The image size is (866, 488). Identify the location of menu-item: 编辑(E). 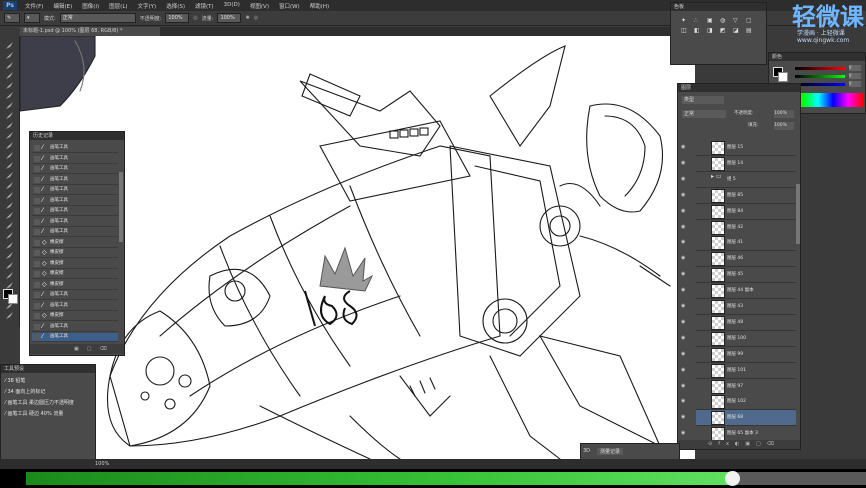
(62, 6).